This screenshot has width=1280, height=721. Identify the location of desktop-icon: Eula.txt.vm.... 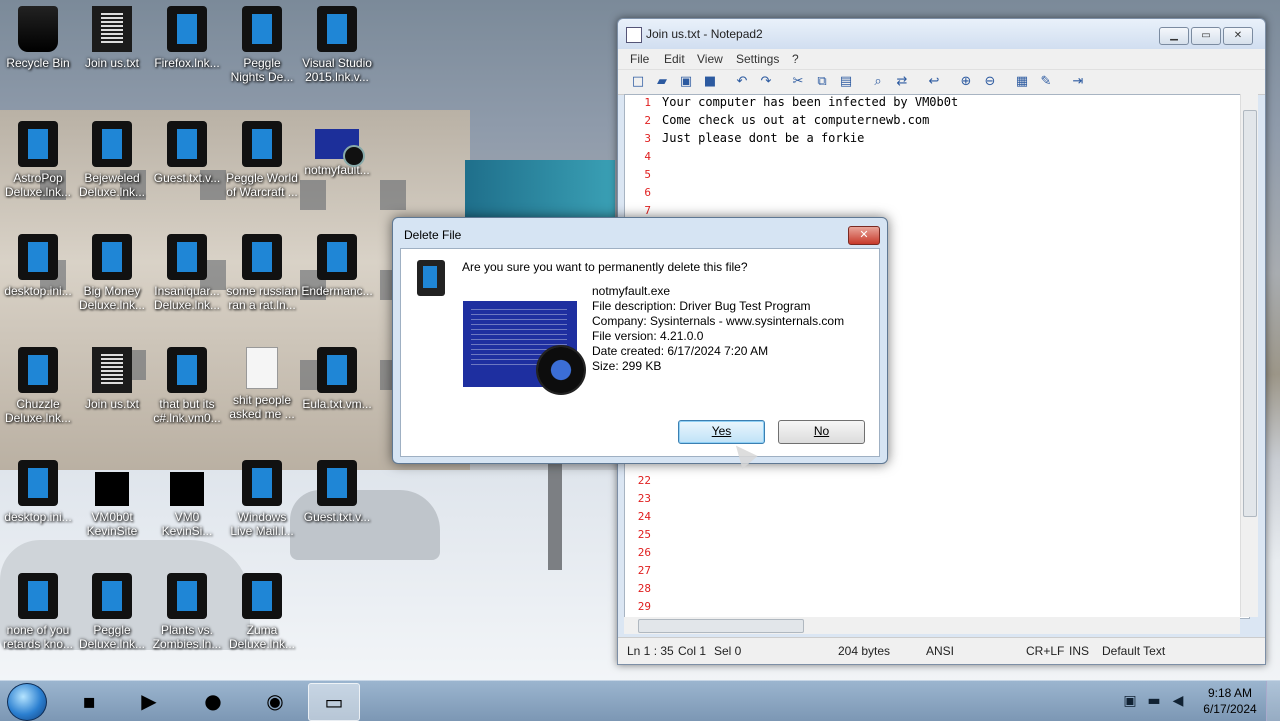
(337, 391).